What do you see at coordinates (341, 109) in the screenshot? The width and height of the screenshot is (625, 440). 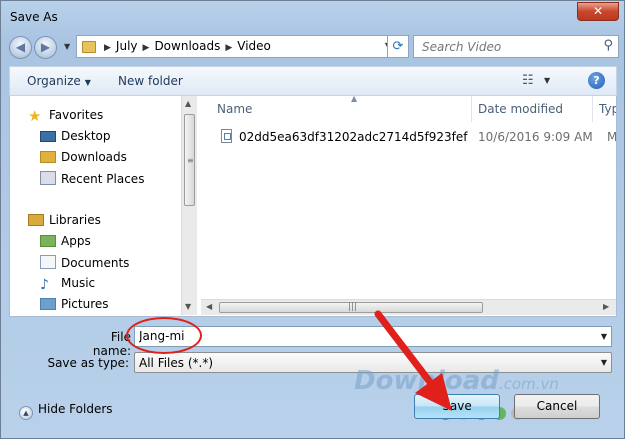 I see `column-header-name: ▲ Name` at bounding box center [341, 109].